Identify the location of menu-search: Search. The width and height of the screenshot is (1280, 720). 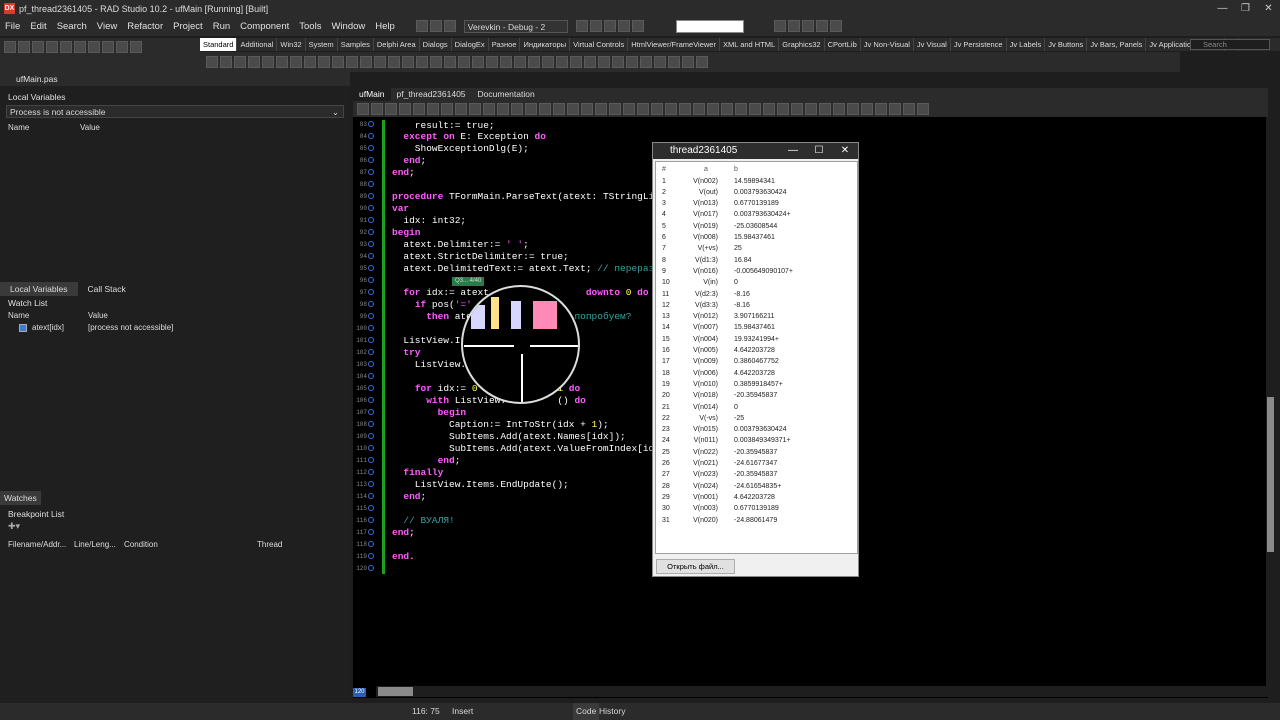
(72, 26).